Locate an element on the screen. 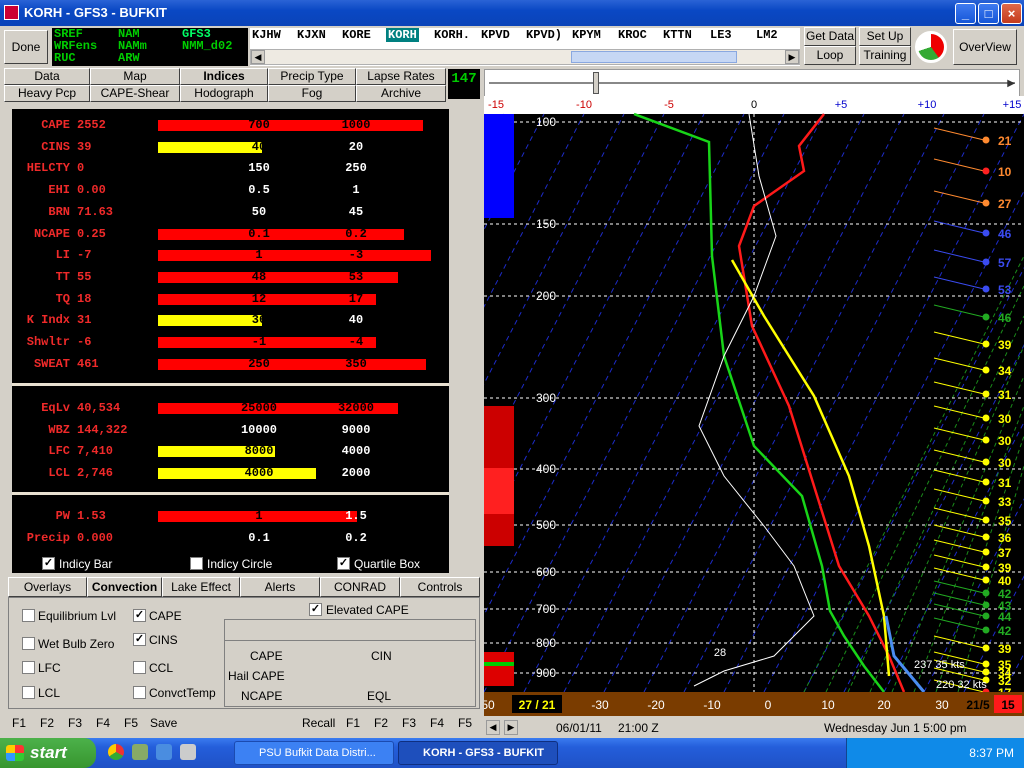 This screenshot has width=1024, height=768. nav-tab-cape-shear: CAPE-Shear is located at coordinates (135, 93).